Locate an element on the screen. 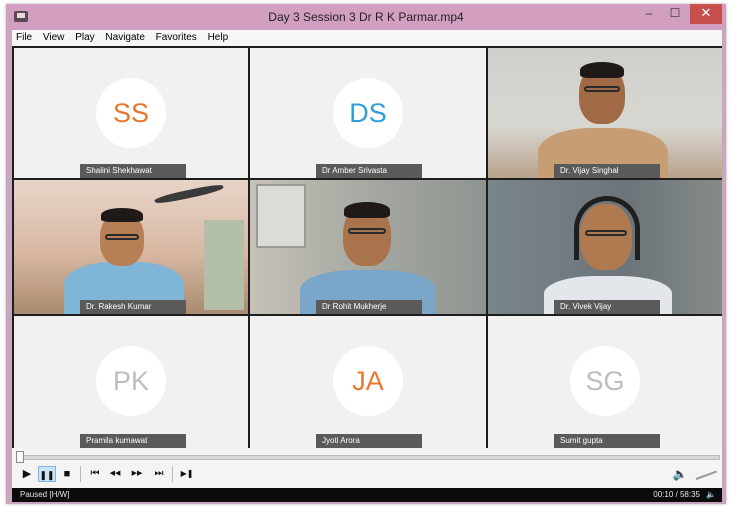  seek-bar is located at coordinates (368, 457).